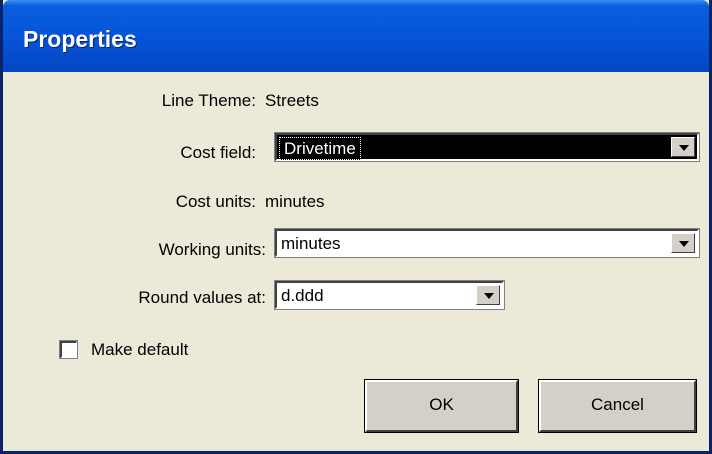 Image resolution: width=712 pixels, height=454 pixels. I want to click on cost-units-label: Cost units:, so click(215, 201).